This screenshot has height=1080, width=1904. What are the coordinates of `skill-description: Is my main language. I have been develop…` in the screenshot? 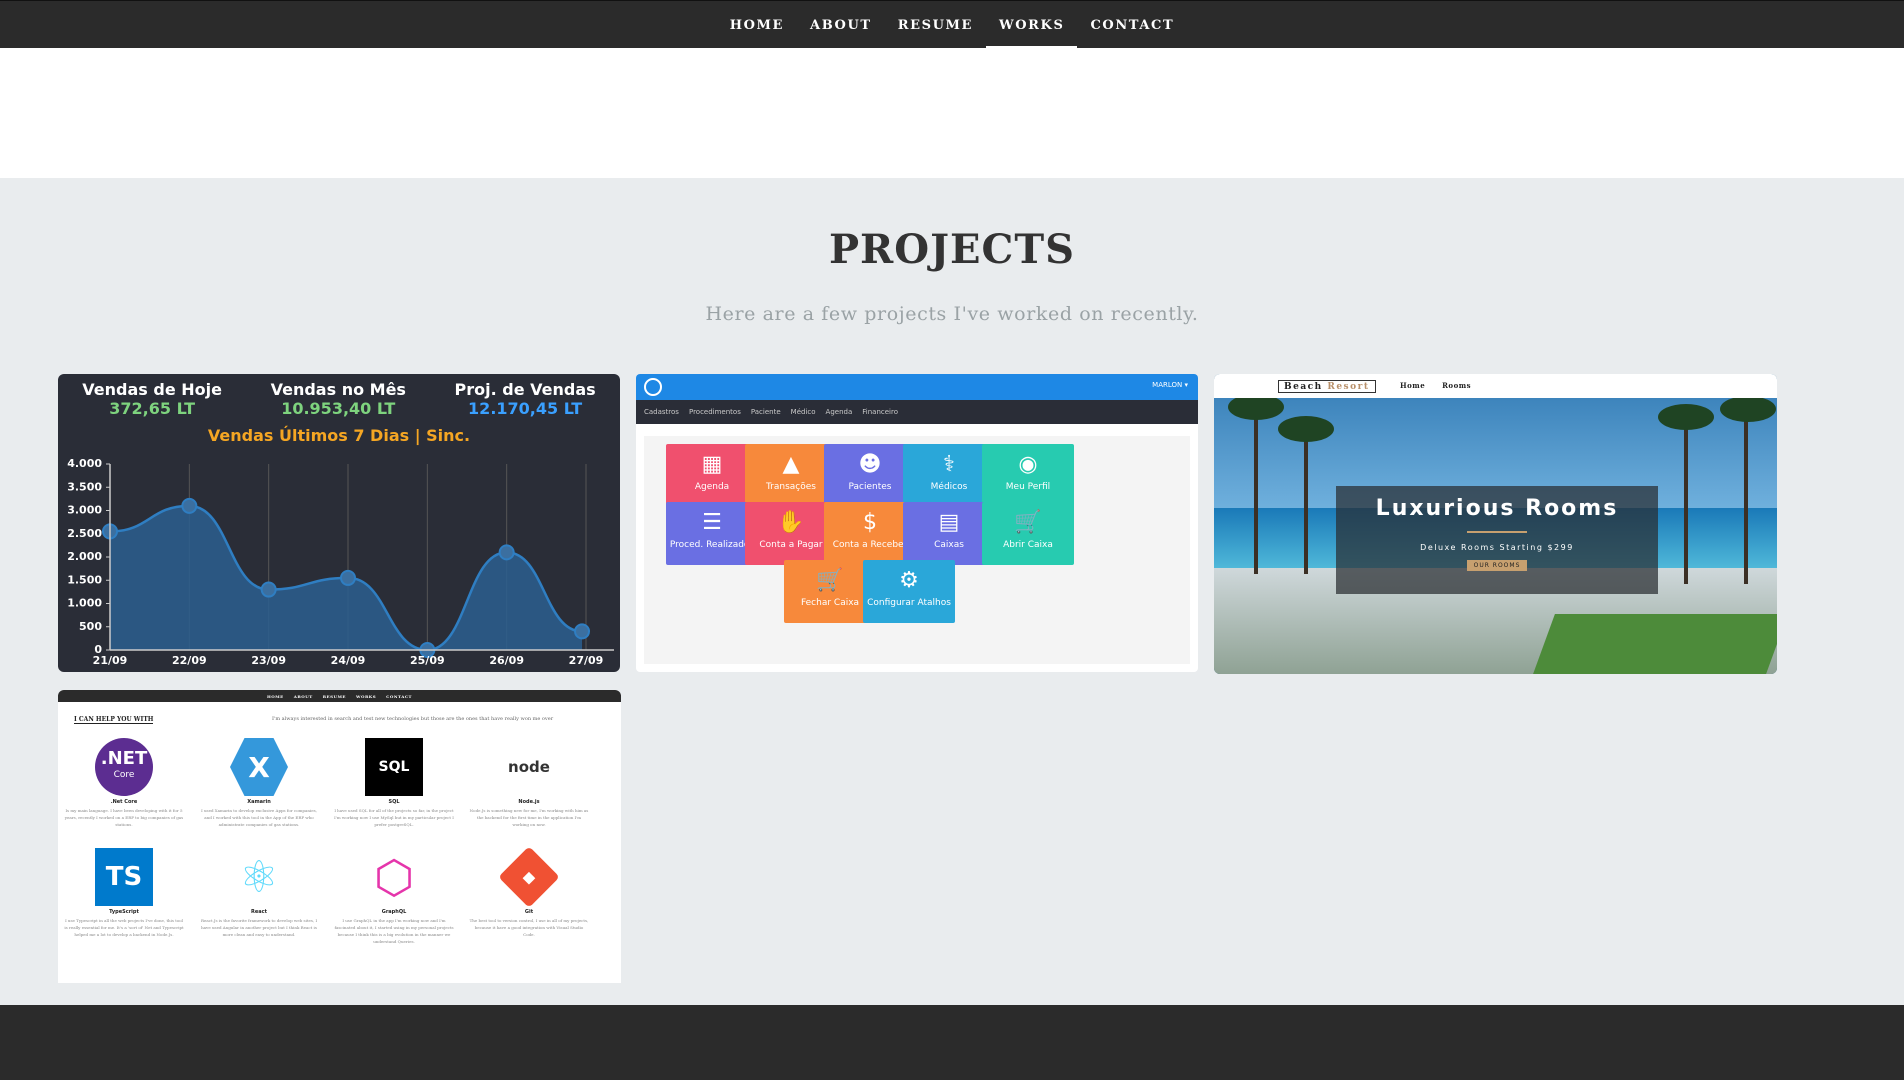 It's located at (124, 817).